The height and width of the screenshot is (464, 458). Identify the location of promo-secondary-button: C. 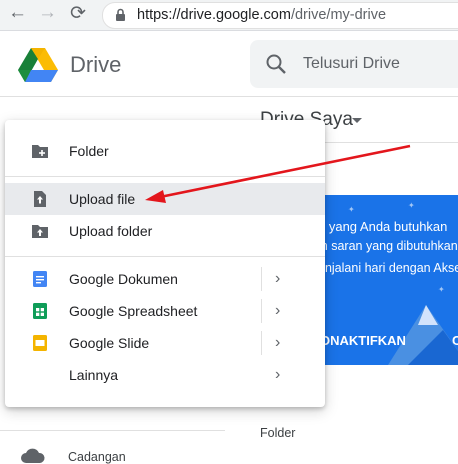
(455, 340).